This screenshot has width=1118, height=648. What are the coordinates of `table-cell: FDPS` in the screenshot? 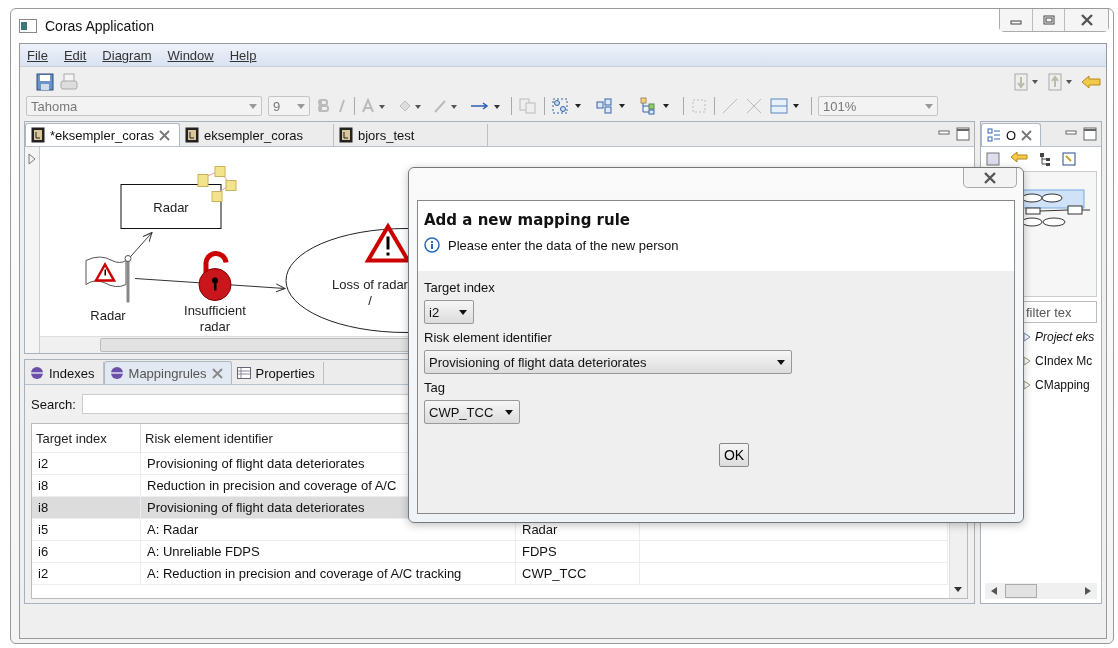 It's located at (539, 551).